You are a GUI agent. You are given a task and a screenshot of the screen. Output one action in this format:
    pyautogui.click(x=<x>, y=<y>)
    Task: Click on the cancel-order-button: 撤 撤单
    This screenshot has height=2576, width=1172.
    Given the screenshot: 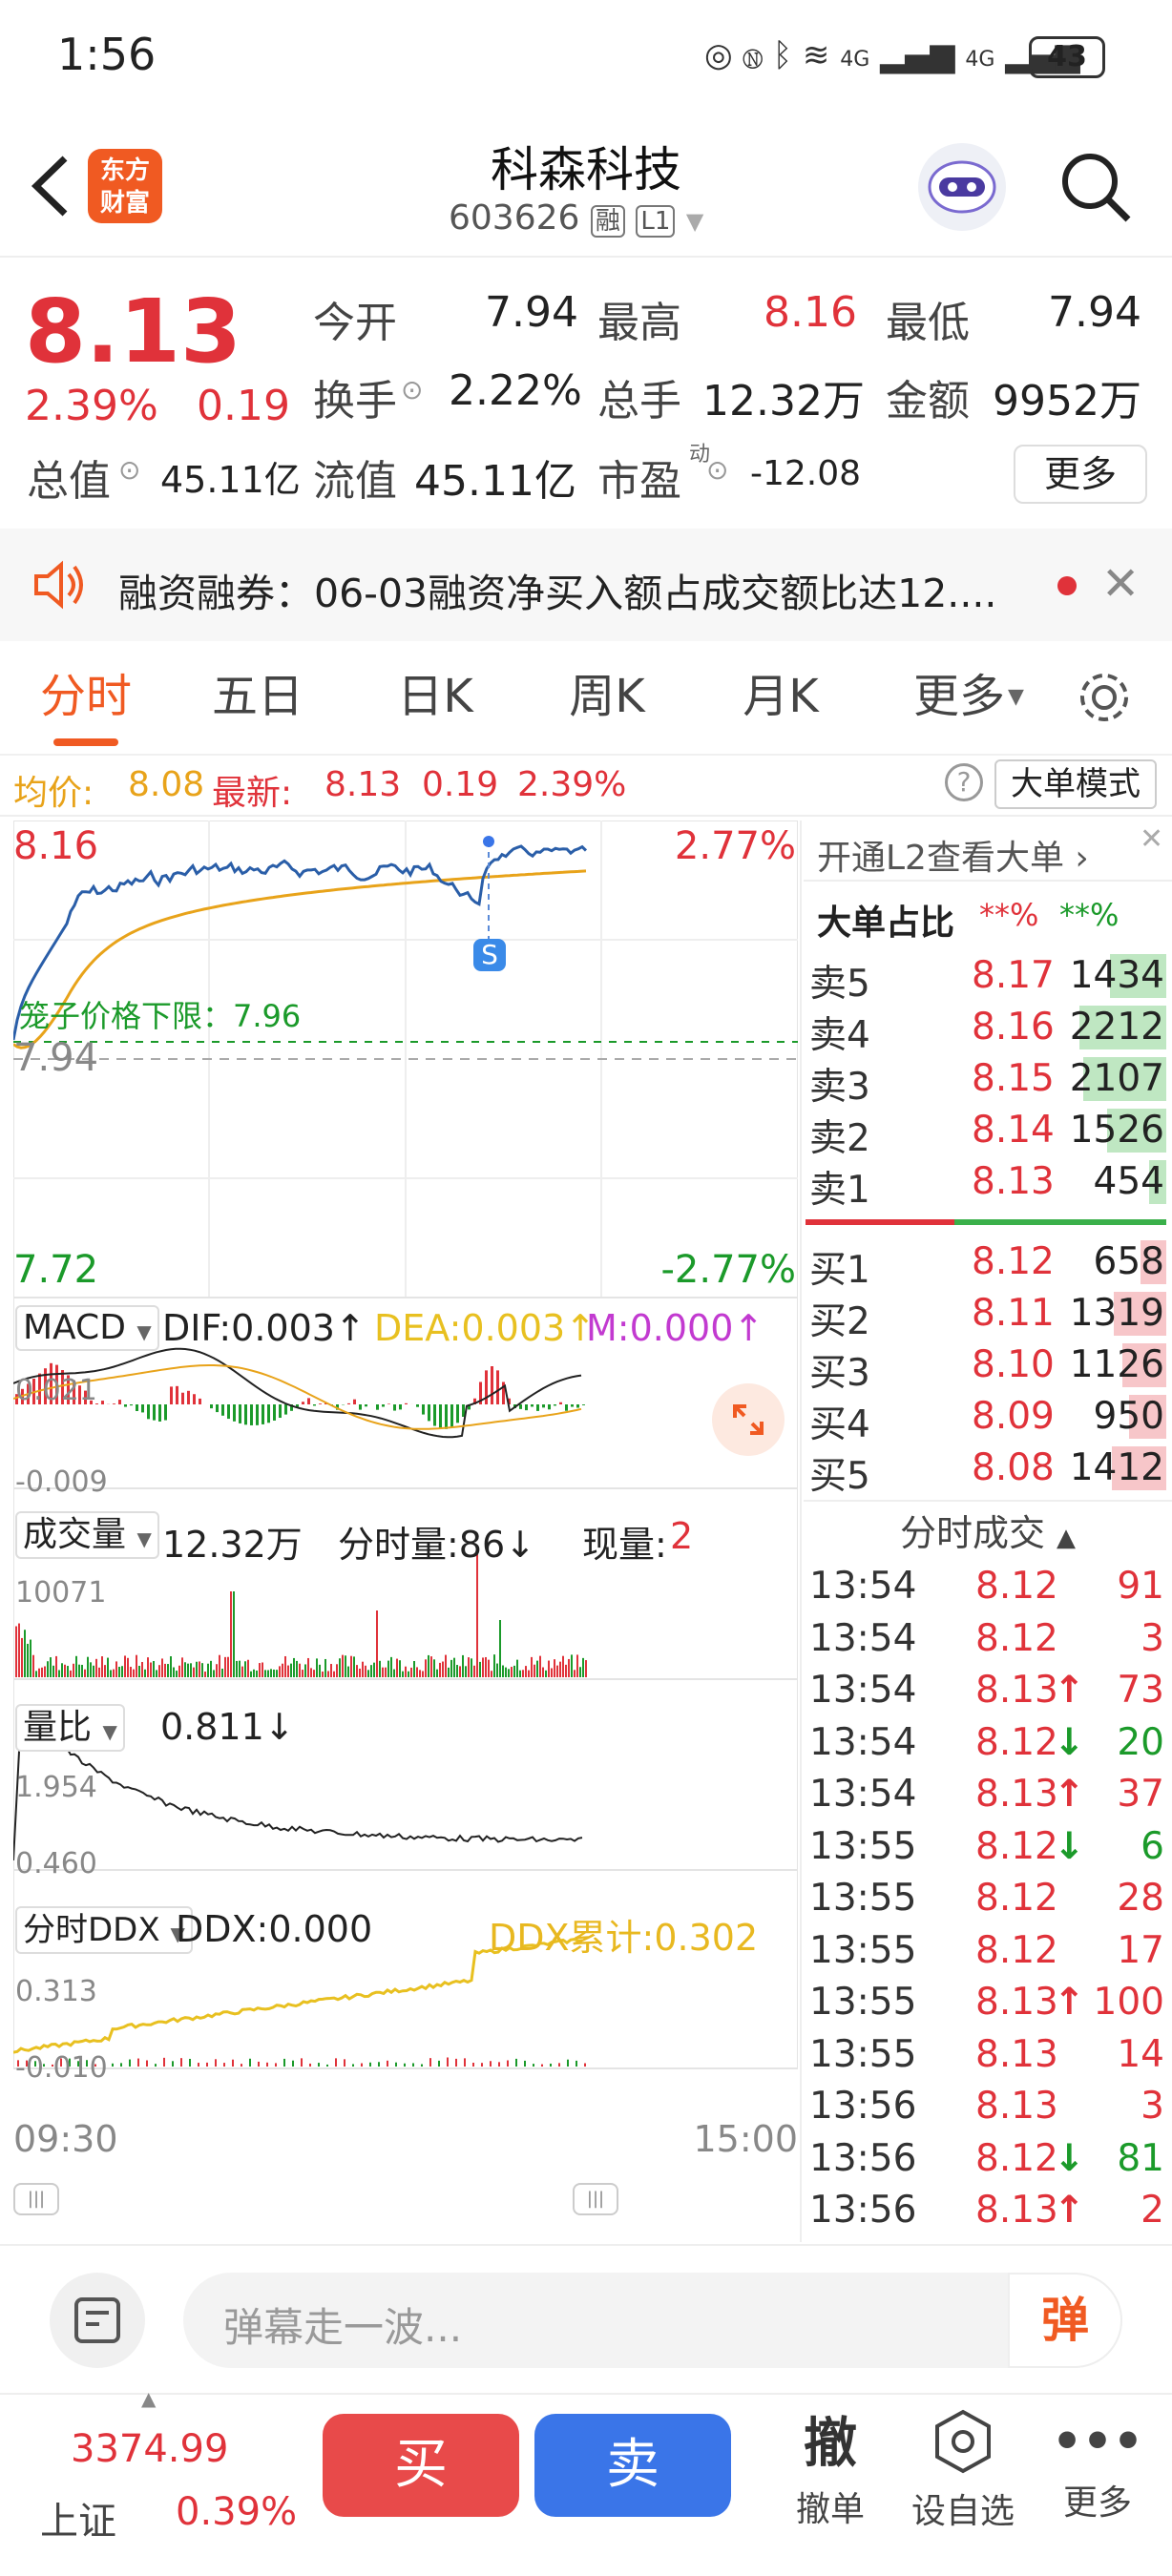 What is the action you would take?
    pyautogui.click(x=830, y=2465)
    